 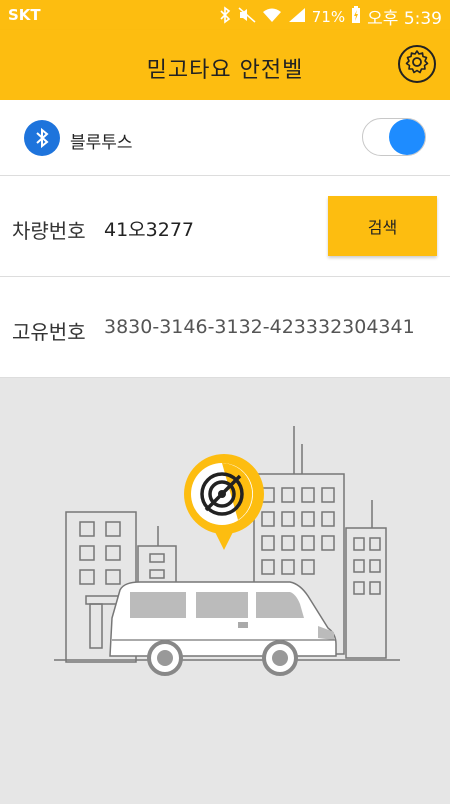 I want to click on mute-icon, so click(x=247, y=16).